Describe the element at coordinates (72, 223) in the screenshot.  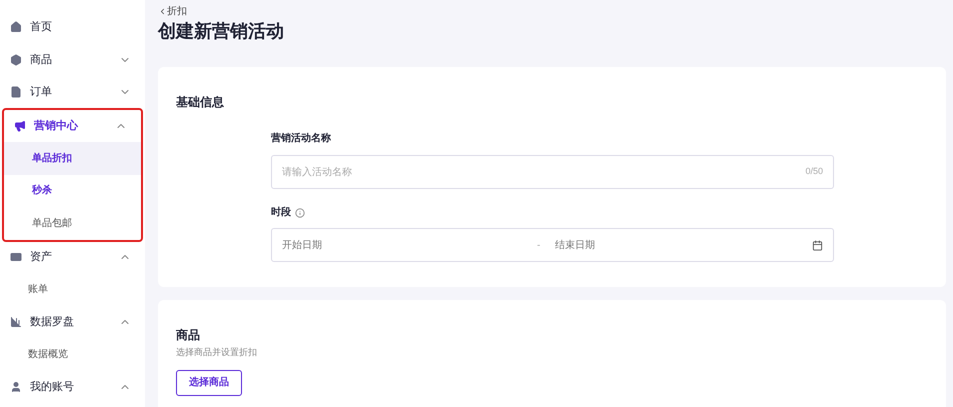
I see `submenu-item: 单品包邮` at that location.